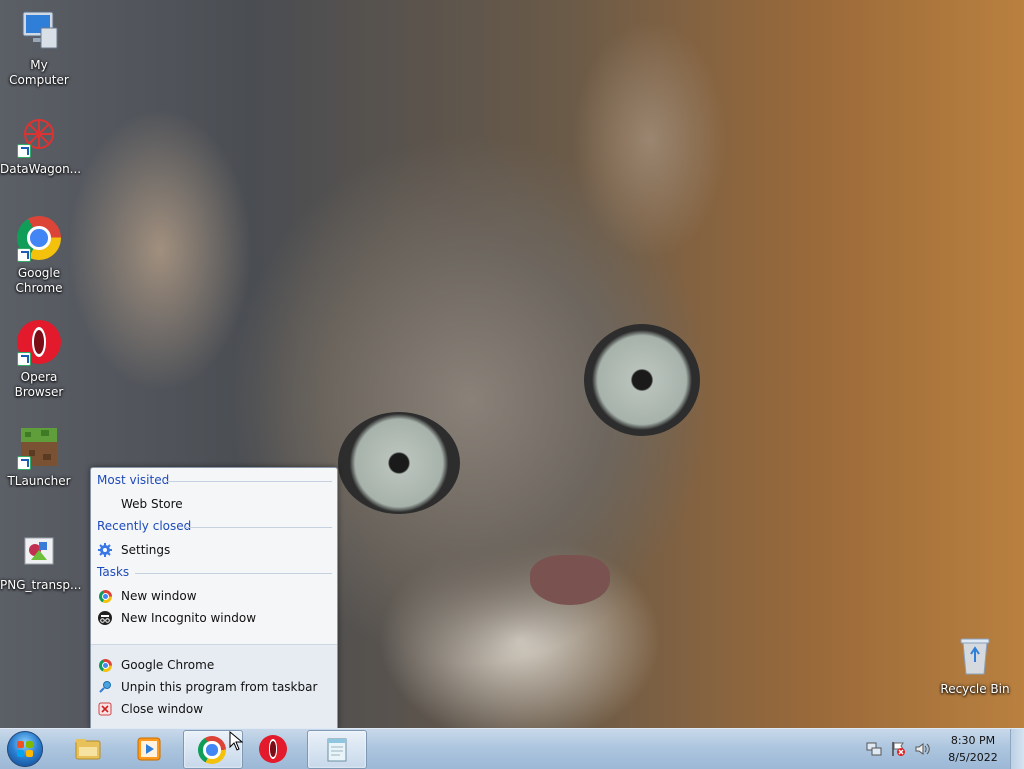 This screenshot has width=1024, height=769. Describe the element at coordinates (214, 526) in the screenshot. I see `jumplist-header-recently-closed: Recently closed` at that location.